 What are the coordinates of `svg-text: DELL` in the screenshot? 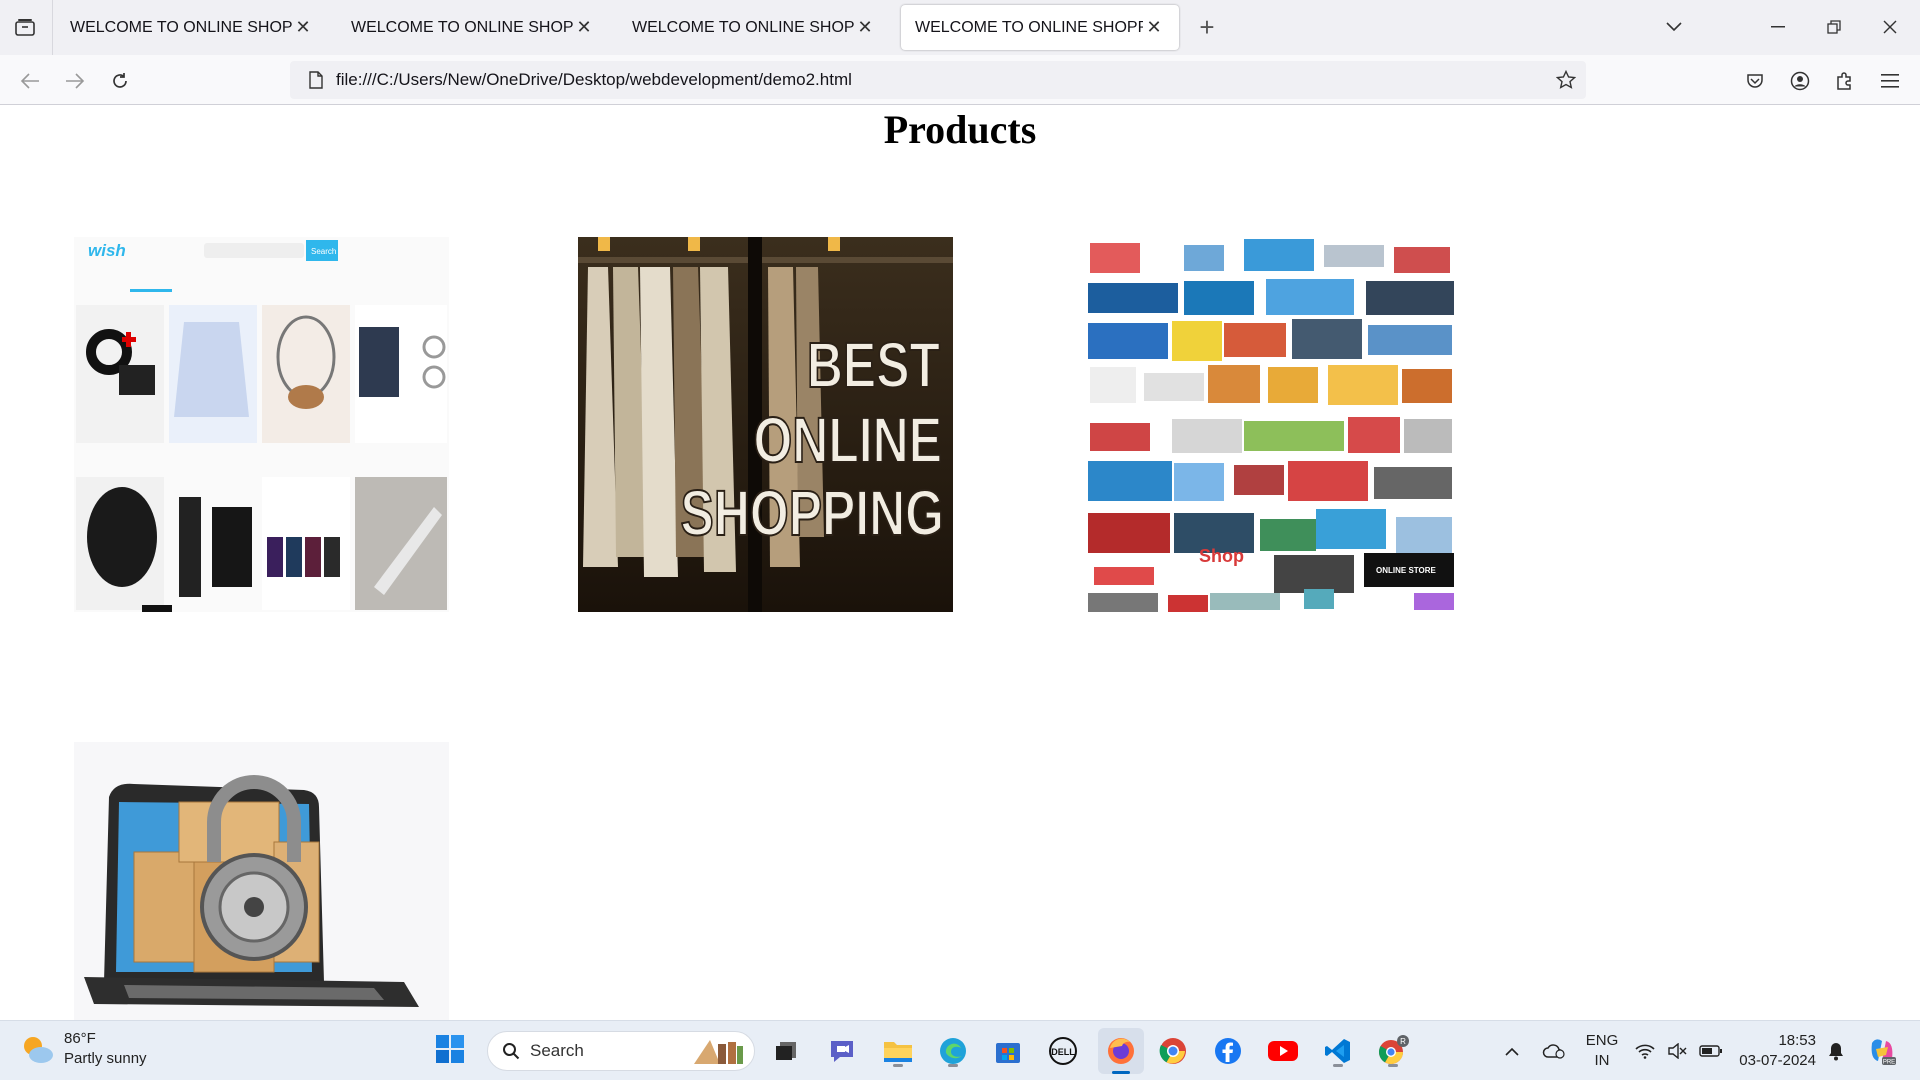 It's located at (1063, 1052).